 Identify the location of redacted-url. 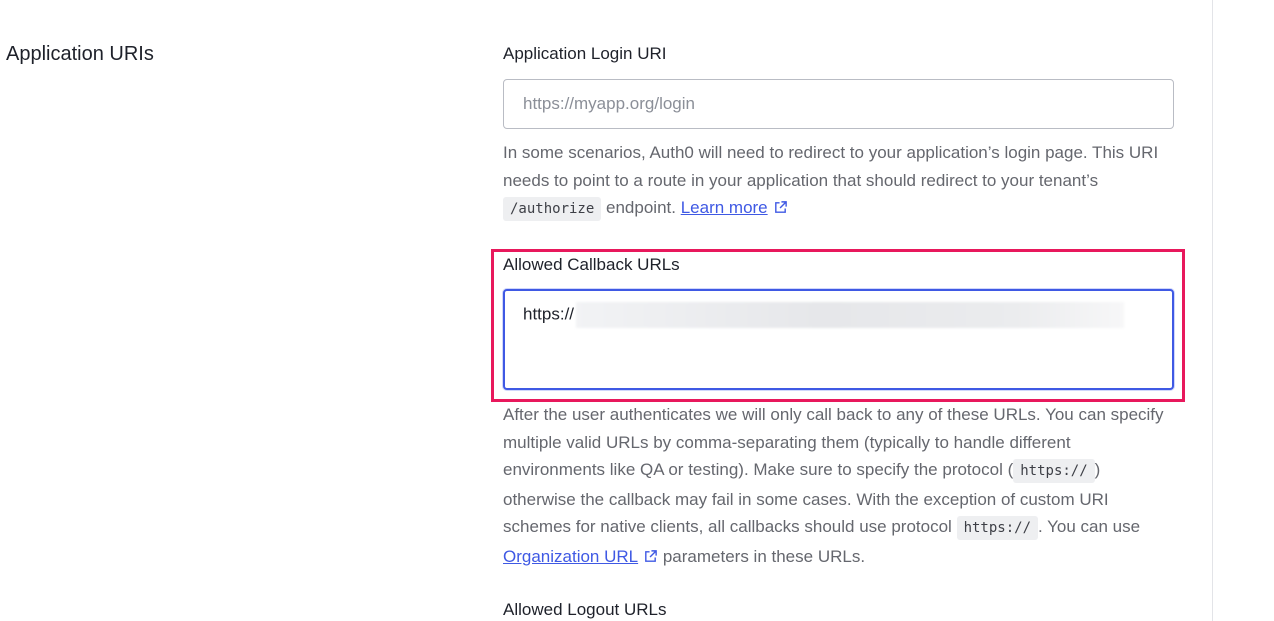
(850, 315).